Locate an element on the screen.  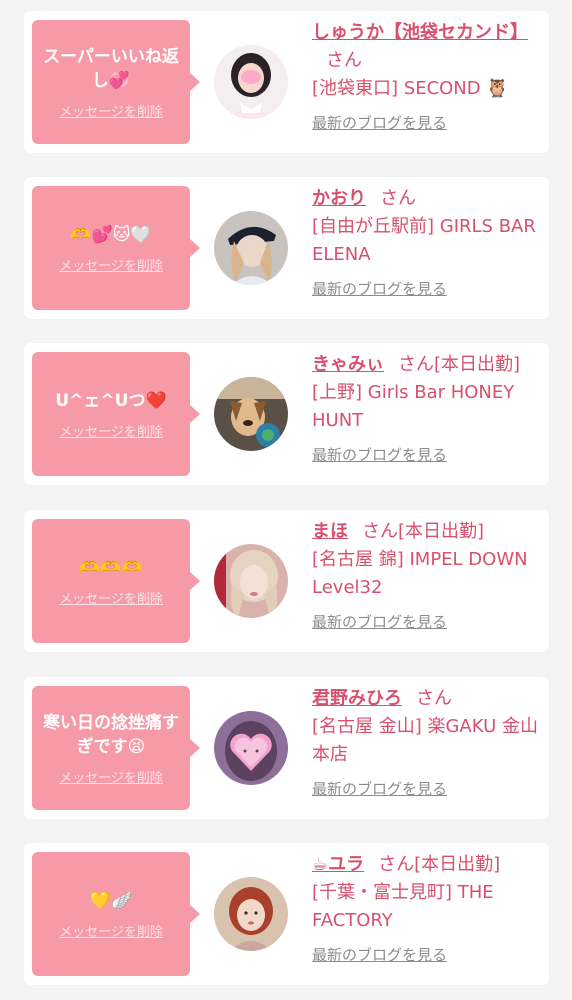
message-bubble: 🫶🫶🫶 メッセージを削除 is located at coordinates (116, 581).